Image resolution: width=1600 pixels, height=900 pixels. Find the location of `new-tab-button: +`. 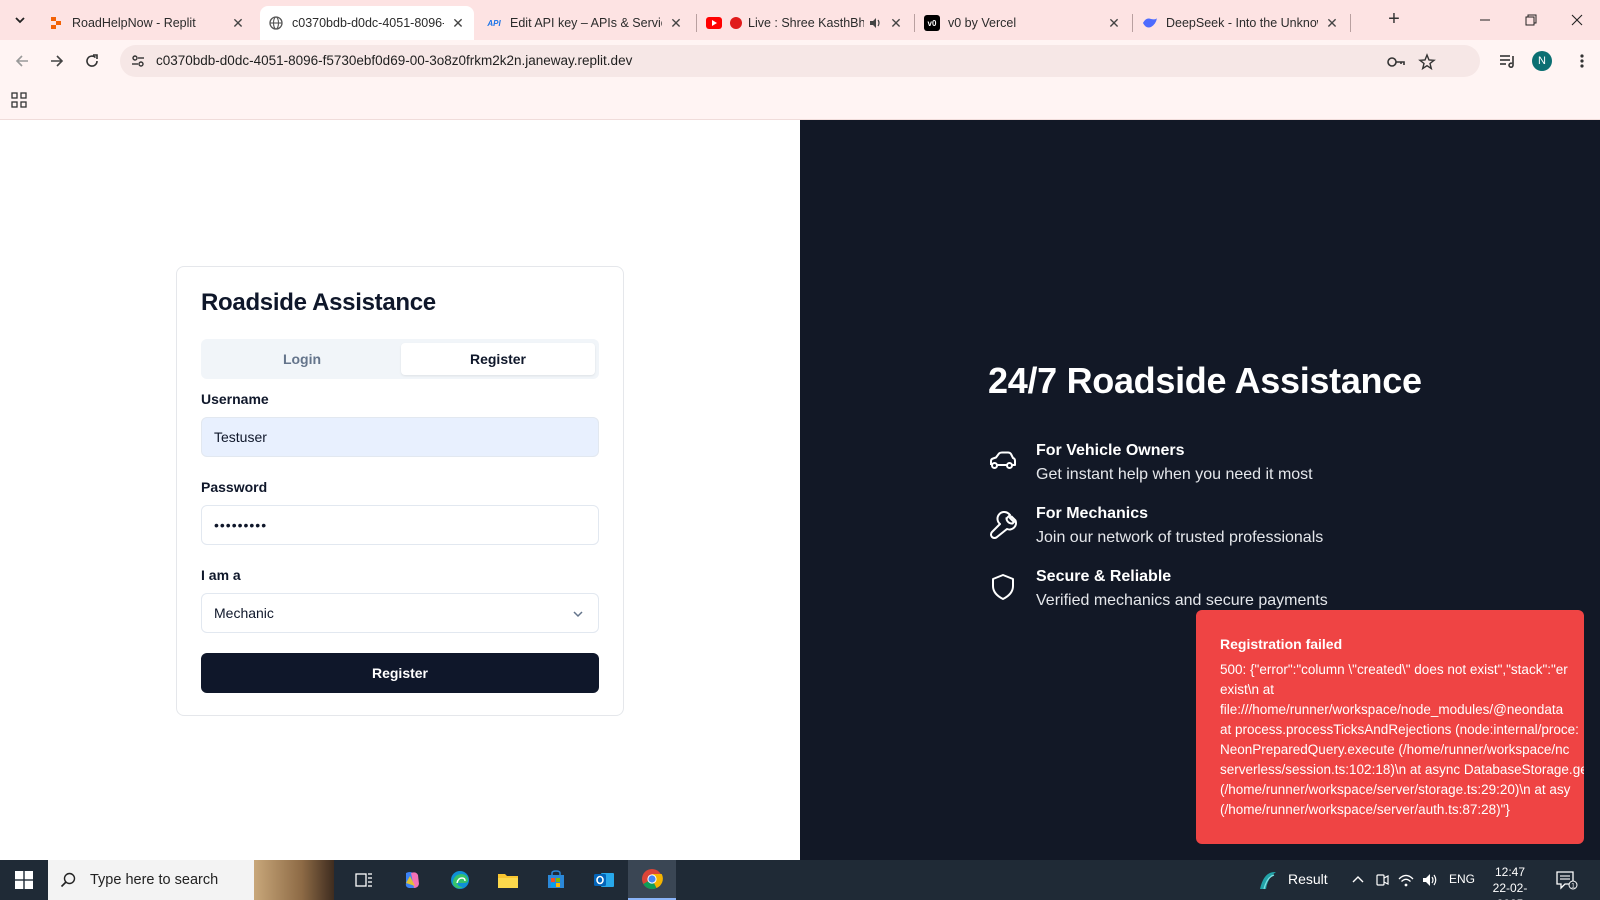

new-tab-button: + is located at coordinates (1394, 19).